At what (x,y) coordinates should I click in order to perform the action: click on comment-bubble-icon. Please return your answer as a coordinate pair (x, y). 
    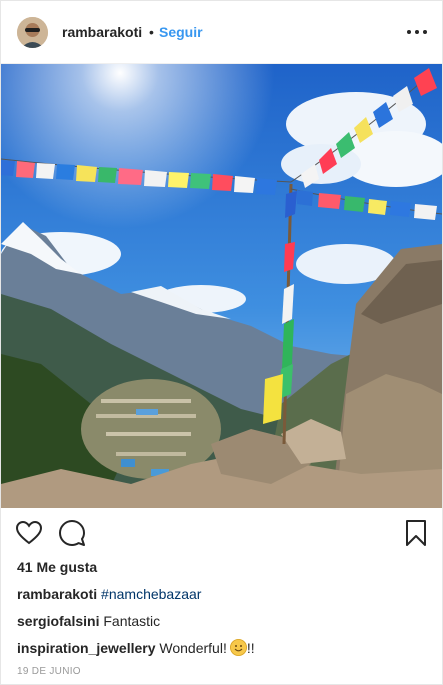
    Looking at the image, I should click on (72, 533).